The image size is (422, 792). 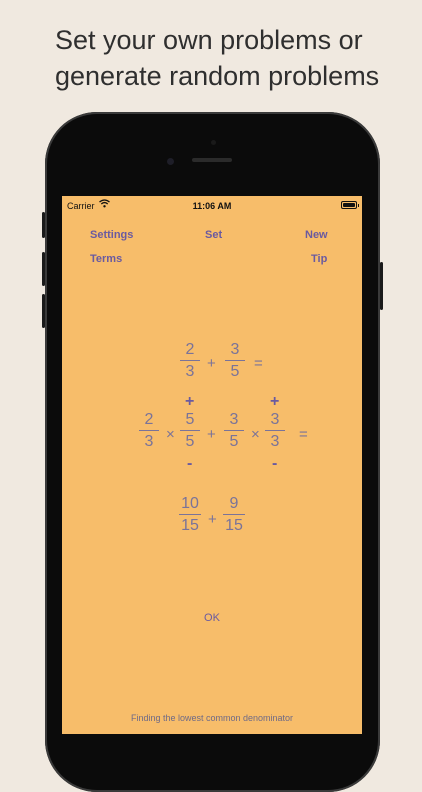 What do you see at coordinates (274, 402) in the screenshot?
I see `increase-multiplier-2-button: +` at bounding box center [274, 402].